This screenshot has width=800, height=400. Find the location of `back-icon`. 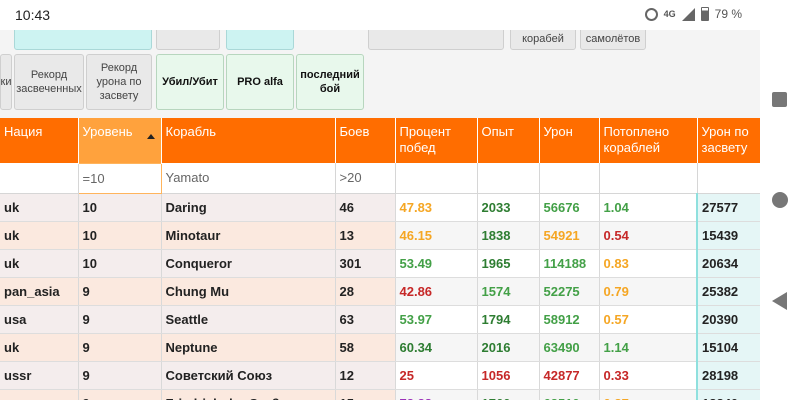

back-icon is located at coordinates (779, 301).